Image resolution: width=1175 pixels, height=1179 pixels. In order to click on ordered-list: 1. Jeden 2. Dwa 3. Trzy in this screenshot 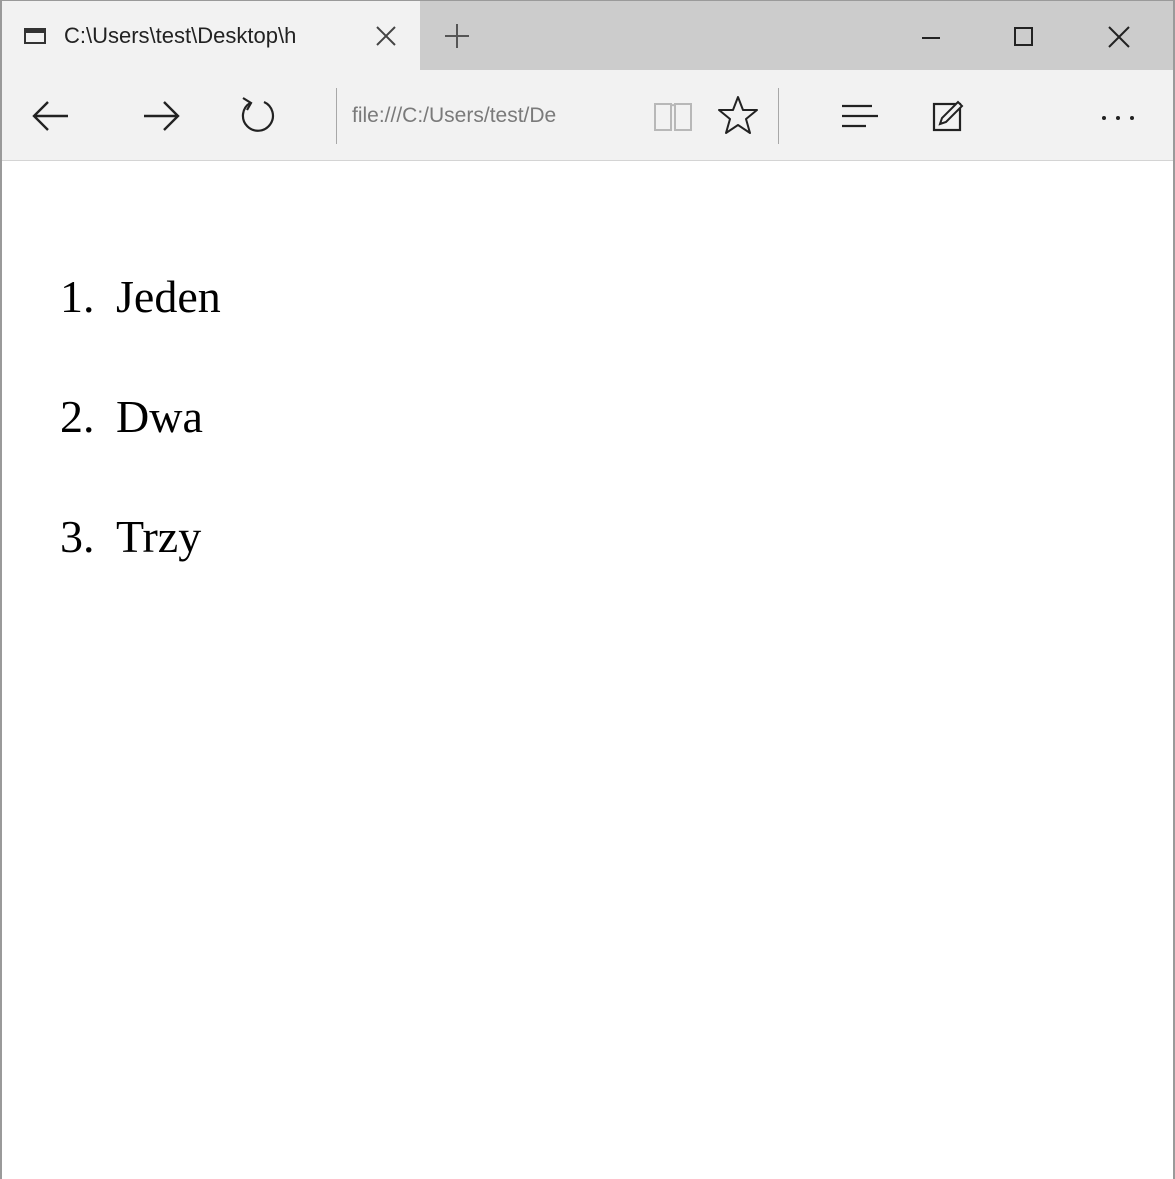, I will do `click(140, 451)`.